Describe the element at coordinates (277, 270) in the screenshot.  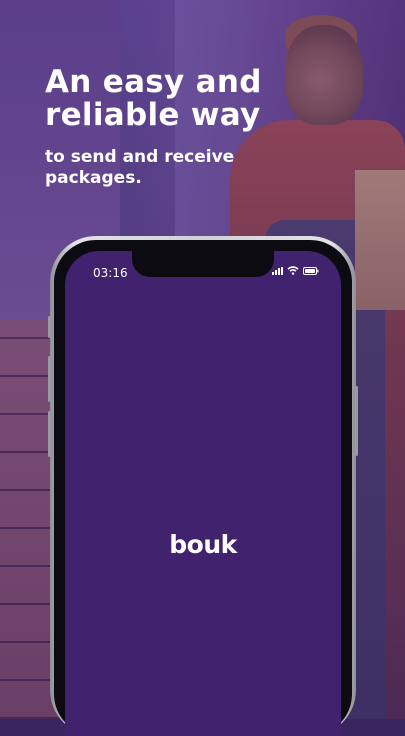
I see `signal-icon` at that location.